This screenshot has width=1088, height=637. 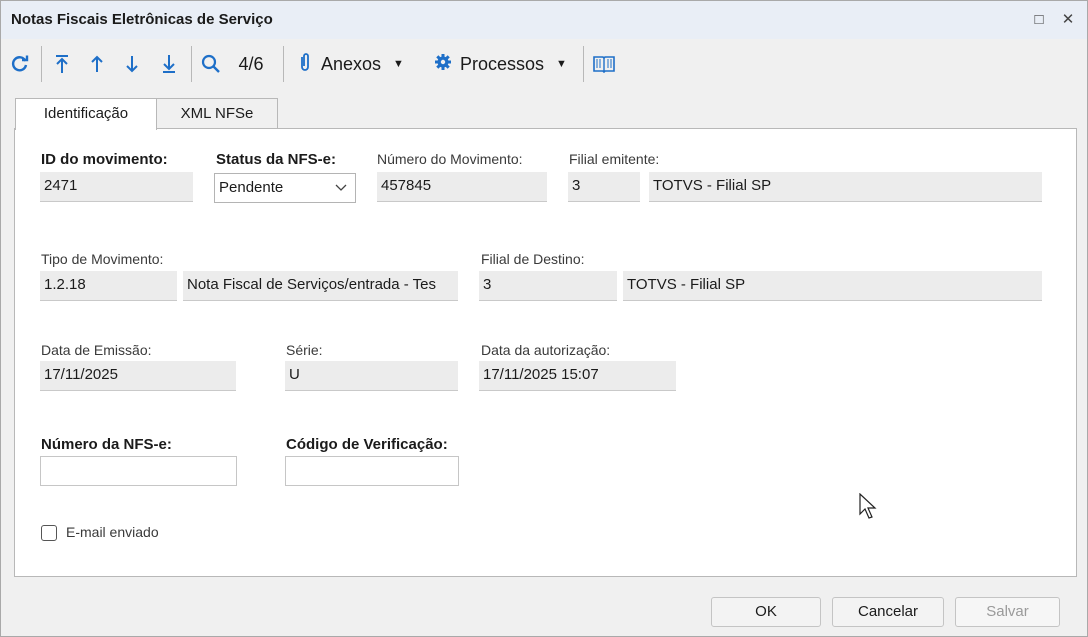 What do you see at coordinates (132, 64) in the screenshot?
I see `next-record-icon` at bounding box center [132, 64].